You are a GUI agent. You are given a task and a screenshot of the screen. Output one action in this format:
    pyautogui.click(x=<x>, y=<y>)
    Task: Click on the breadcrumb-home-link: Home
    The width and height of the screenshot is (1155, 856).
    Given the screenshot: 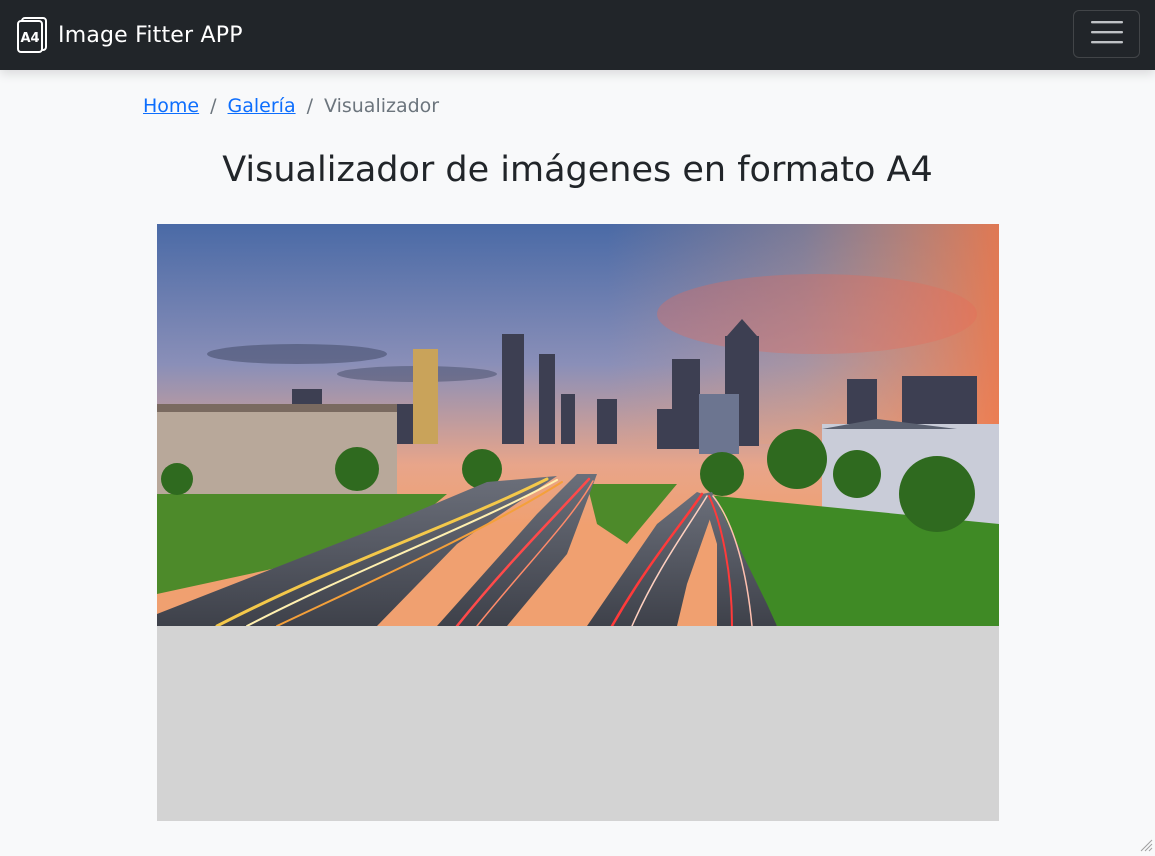 What is the action you would take?
    pyautogui.click(x=171, y=106)
    